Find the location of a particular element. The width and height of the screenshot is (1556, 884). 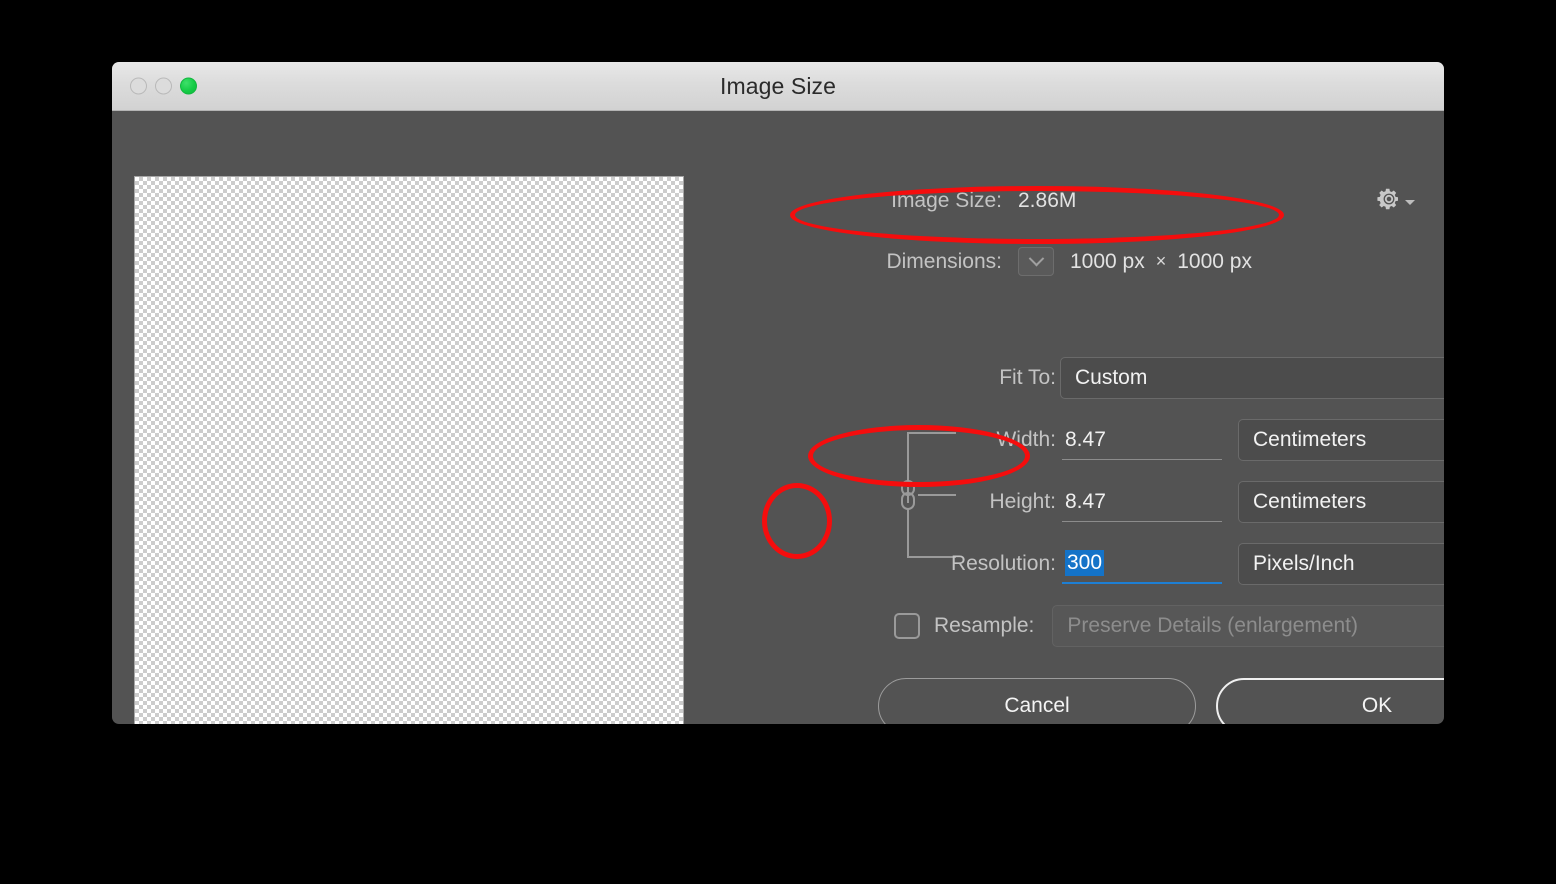

width-unit-value: Centimeters is located at coordinates (1310, 439).